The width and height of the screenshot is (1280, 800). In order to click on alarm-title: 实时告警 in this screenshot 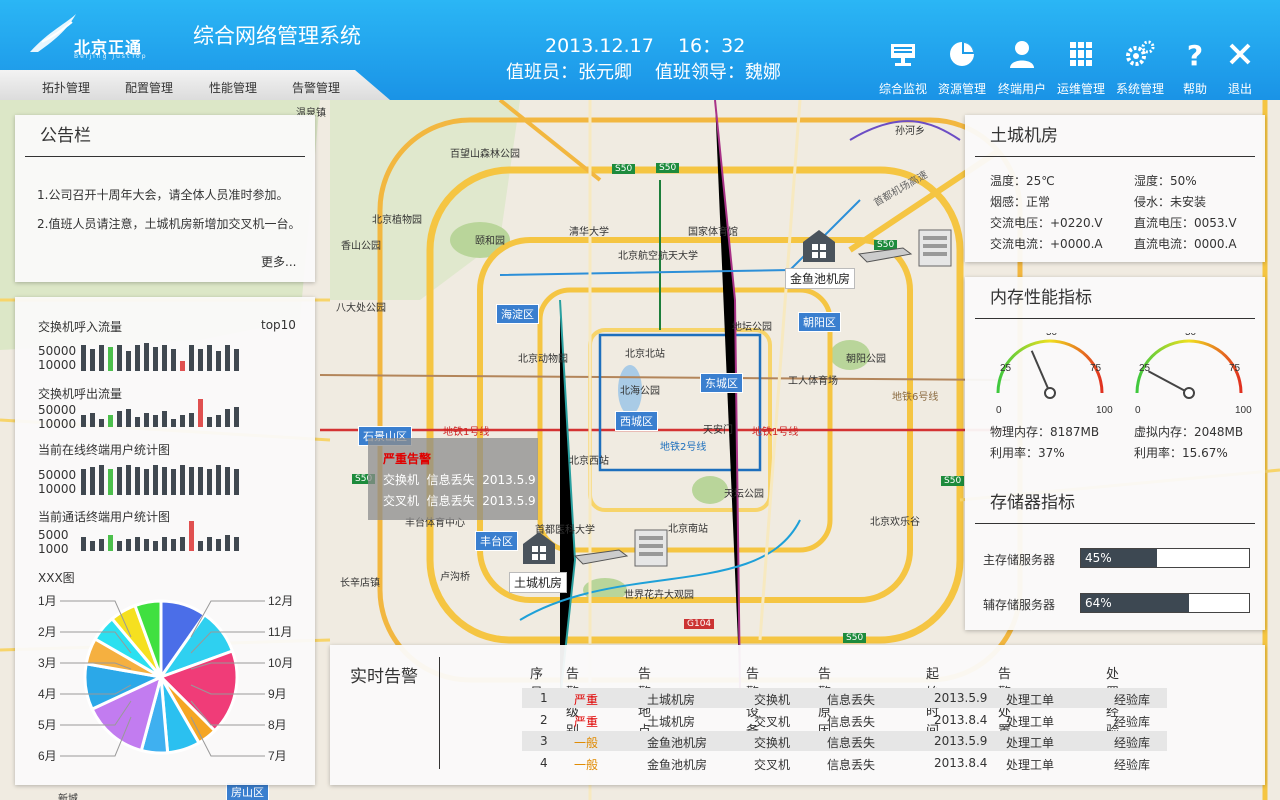, I will do `click(384, 677)`.